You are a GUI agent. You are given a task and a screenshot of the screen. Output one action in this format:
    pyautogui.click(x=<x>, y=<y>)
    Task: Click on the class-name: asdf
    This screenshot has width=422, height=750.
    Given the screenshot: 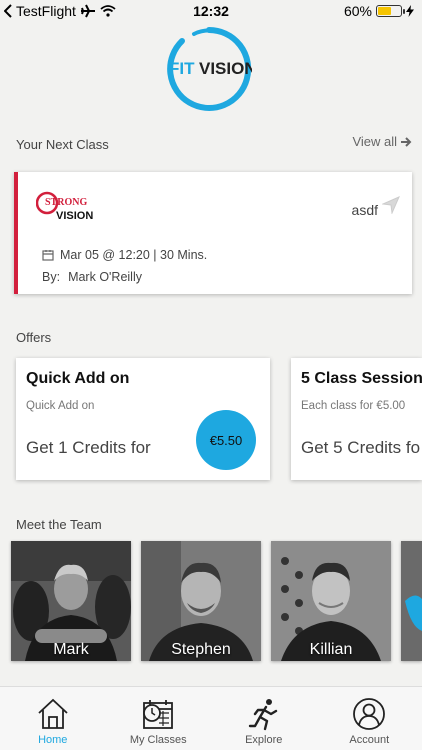 What is the action you would take?
    pyautogui.click(x=364, y=210)
    